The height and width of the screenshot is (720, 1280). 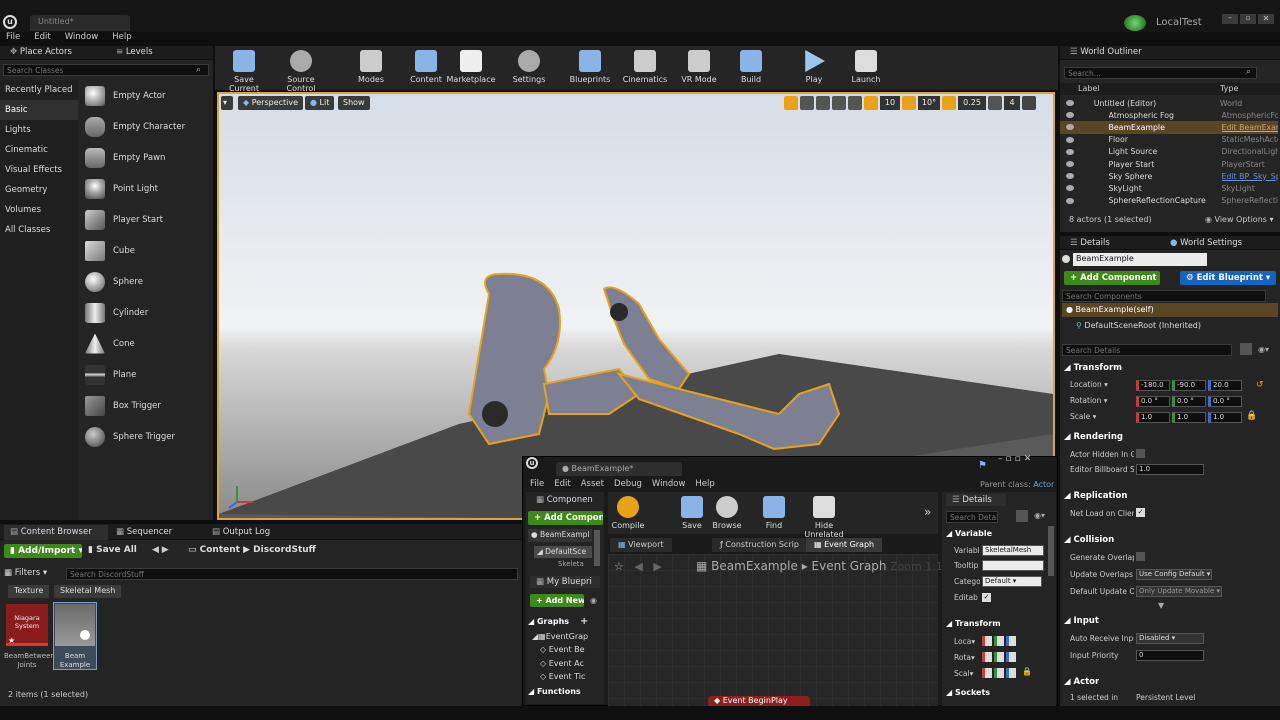 What do you see at coordinates (537, 484) in the screenshot?
I see `bp-menu-file: File` at bounding box center [537, 484].